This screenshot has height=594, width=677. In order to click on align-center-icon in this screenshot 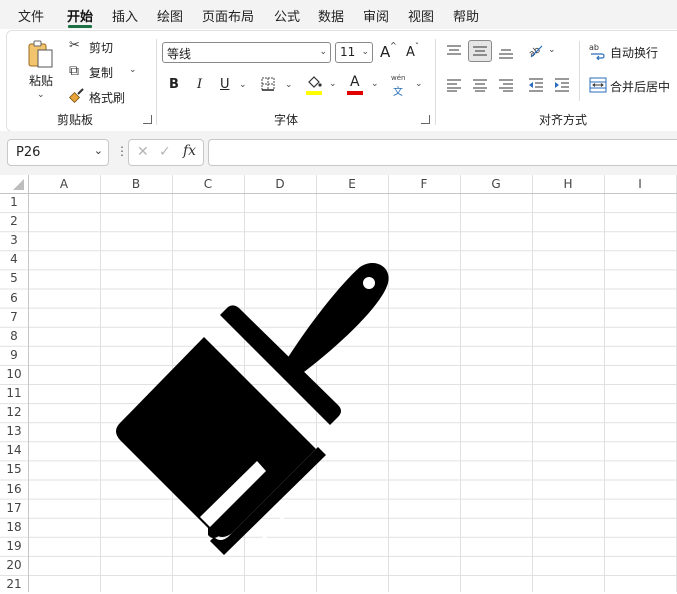, I will do `click(480, 85)`.